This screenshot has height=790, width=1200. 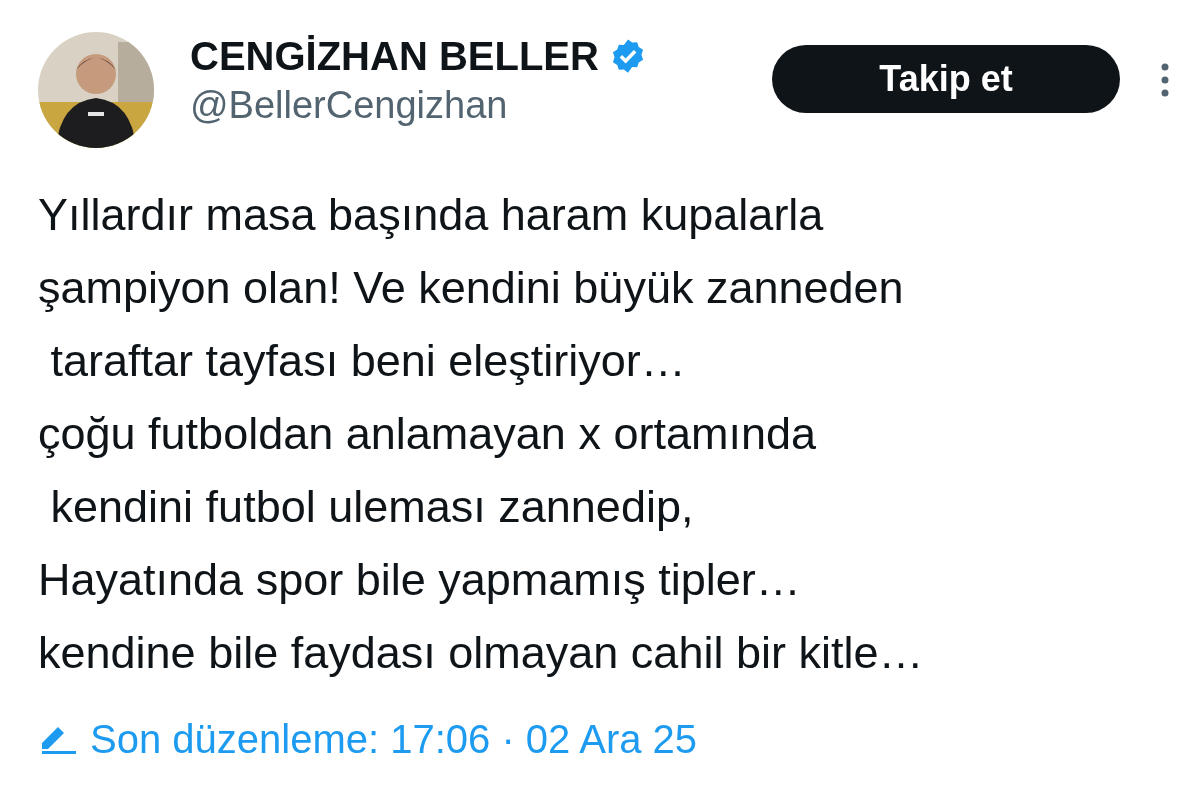 I want to click on author-name: CENGİZHAN BELLER, so click(x=394, y=56).